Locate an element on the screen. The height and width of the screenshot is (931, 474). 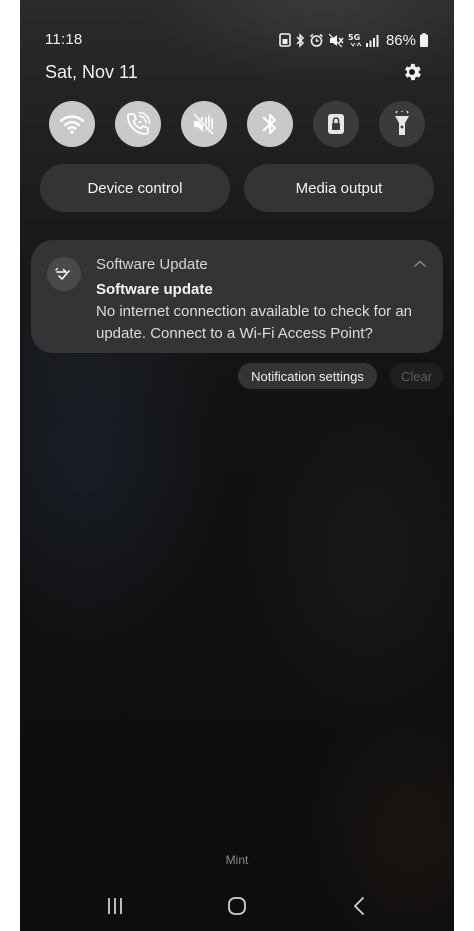
mute-icon is located at coordinates (336, 40).